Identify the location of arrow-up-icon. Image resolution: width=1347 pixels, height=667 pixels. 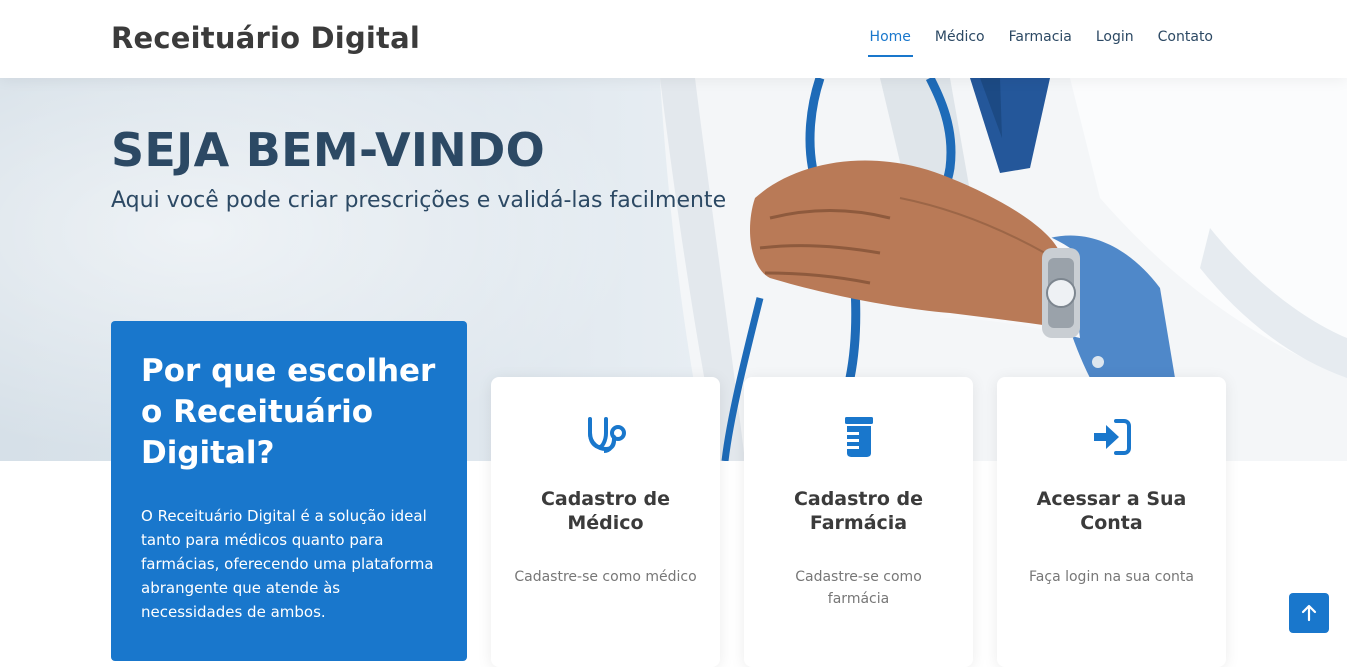
(1309, 613).